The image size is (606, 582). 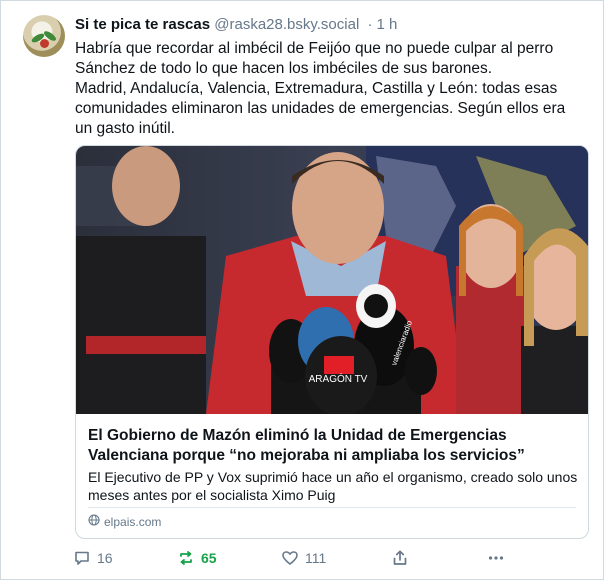 I want to click on author-avatar, so click(x=44, y=36).